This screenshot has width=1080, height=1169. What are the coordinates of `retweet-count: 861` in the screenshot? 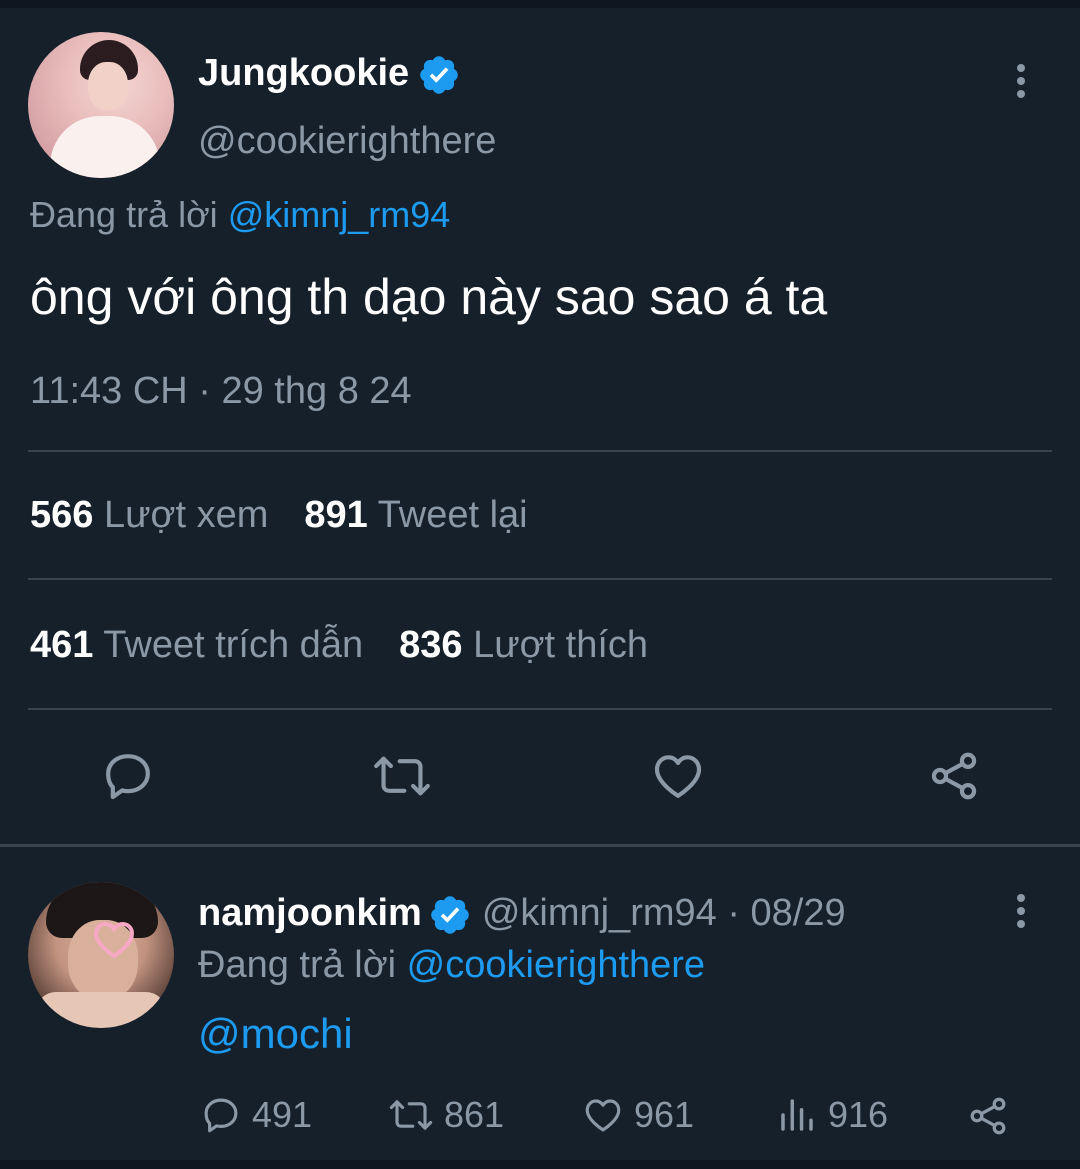 It's located at (474, 1114).